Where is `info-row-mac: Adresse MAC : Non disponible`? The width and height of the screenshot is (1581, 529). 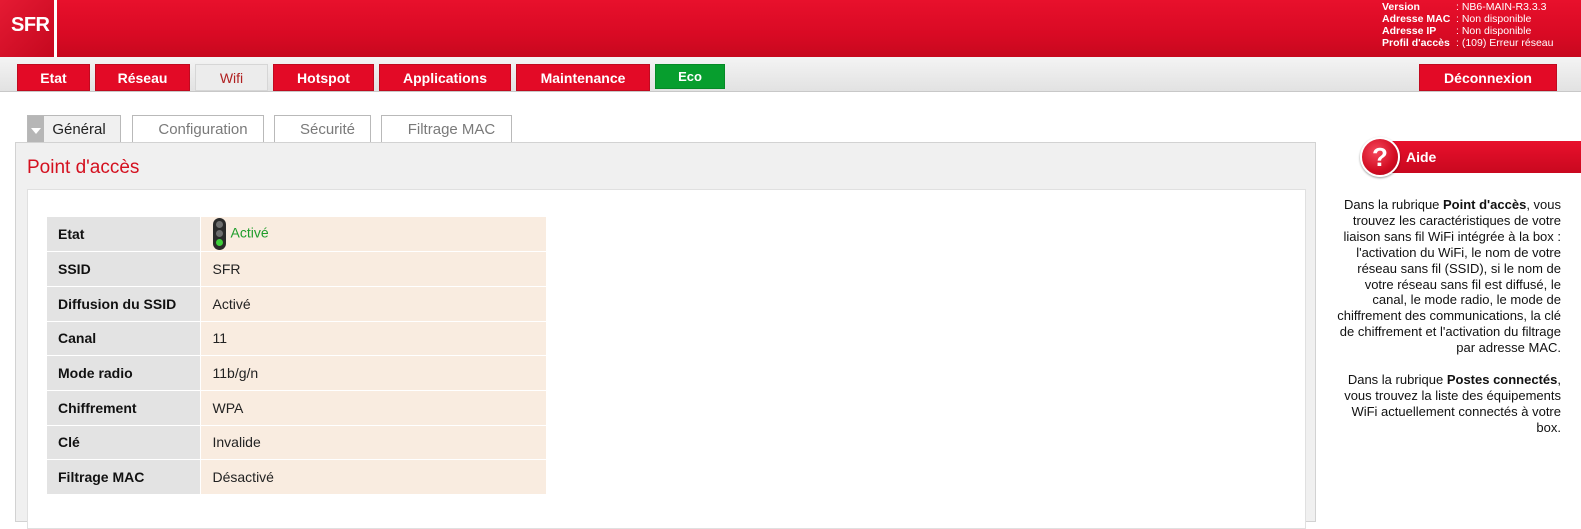 info-row-mac: Adresse MAC : Non disponible is located at coordinates (1467, 19).